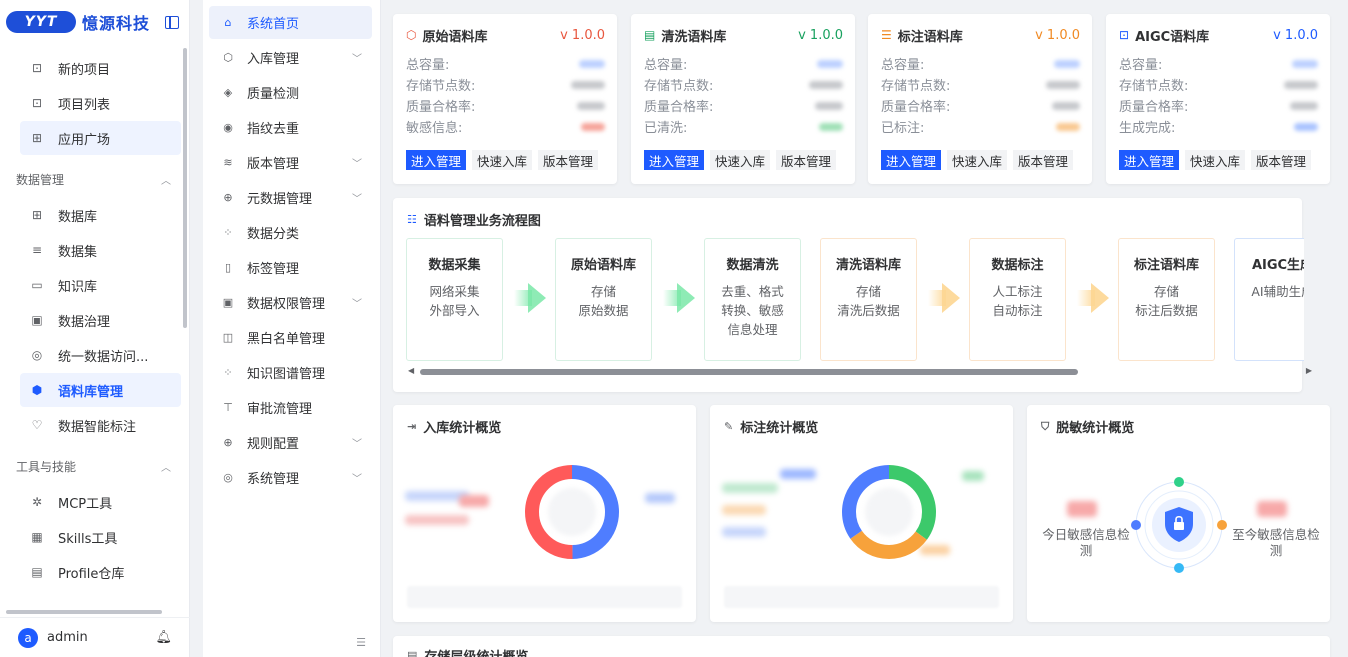 The image size is (1348, 657). I want to click on subnav-item-quality: ◈ 质量检测, so click(290, 92).